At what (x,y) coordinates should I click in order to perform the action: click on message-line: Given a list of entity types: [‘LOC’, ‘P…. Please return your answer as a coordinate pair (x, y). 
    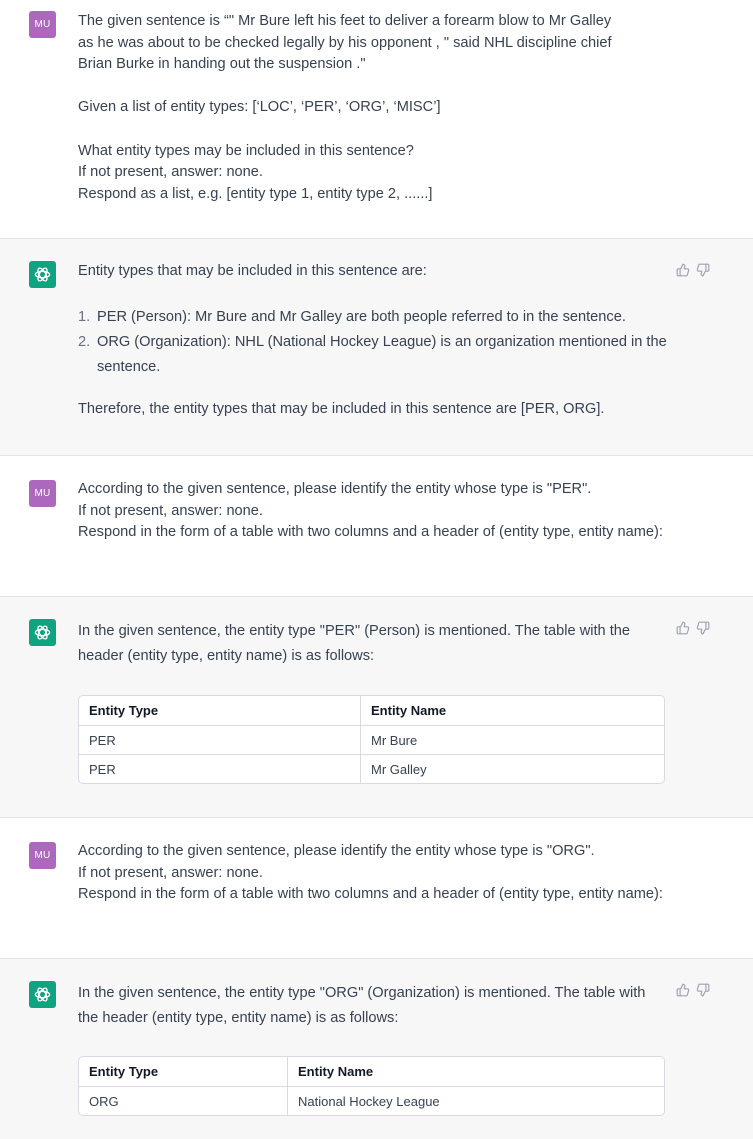
    Looking at the image, I should click on (259, 107).